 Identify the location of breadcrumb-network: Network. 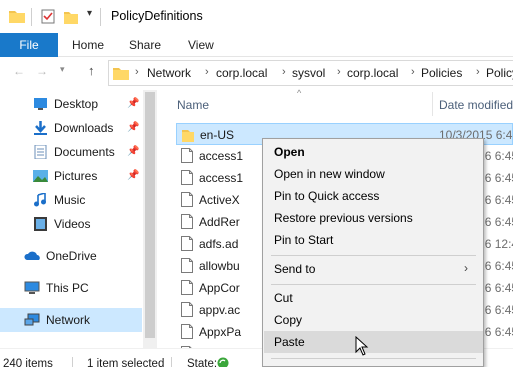
(169, 73).